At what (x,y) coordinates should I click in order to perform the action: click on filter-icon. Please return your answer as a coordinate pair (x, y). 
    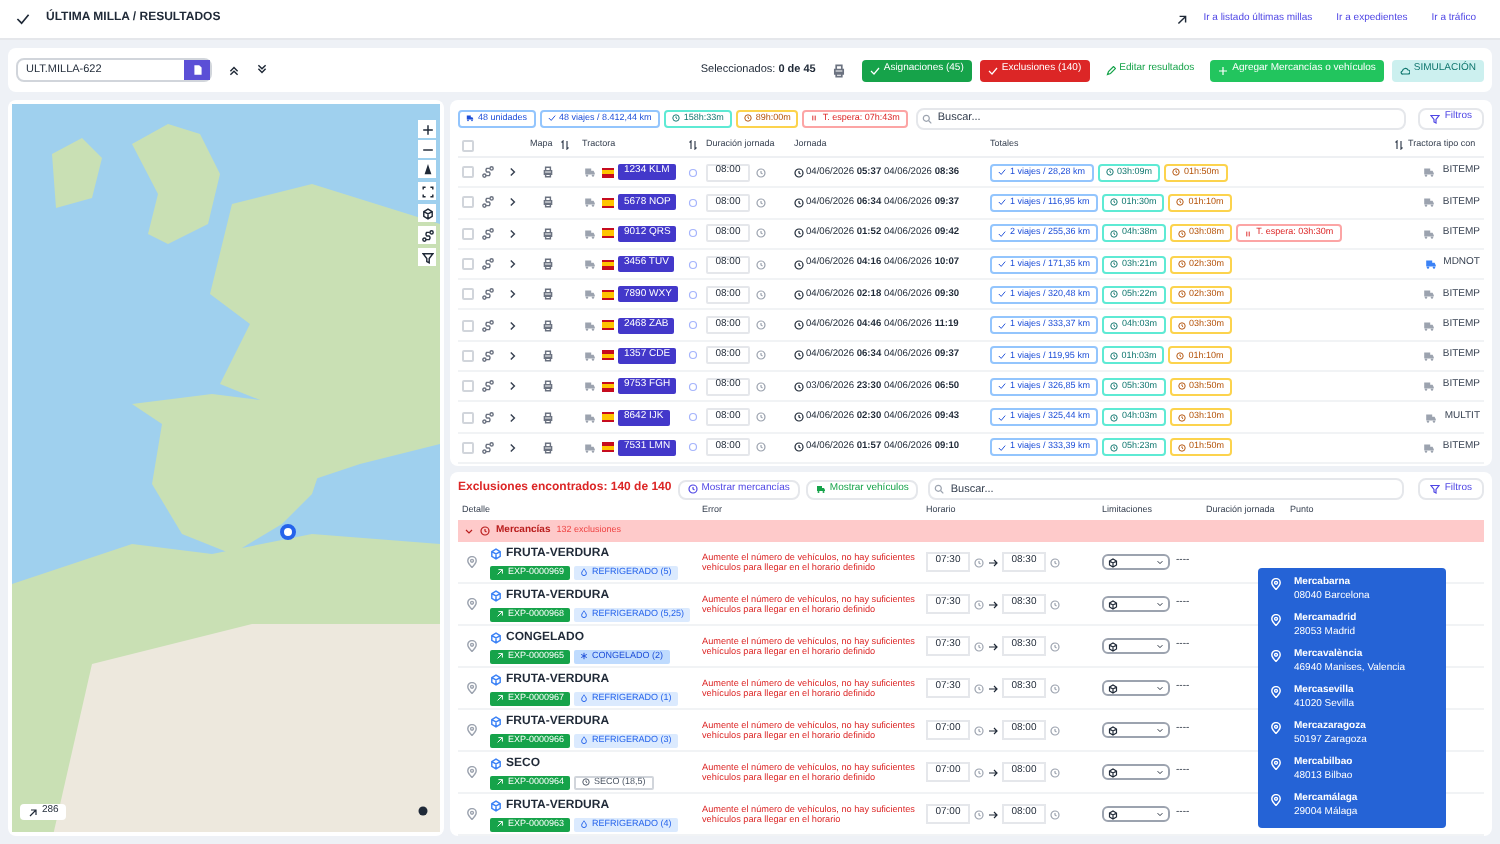
    Looking at the image, I should click on (427, 257).